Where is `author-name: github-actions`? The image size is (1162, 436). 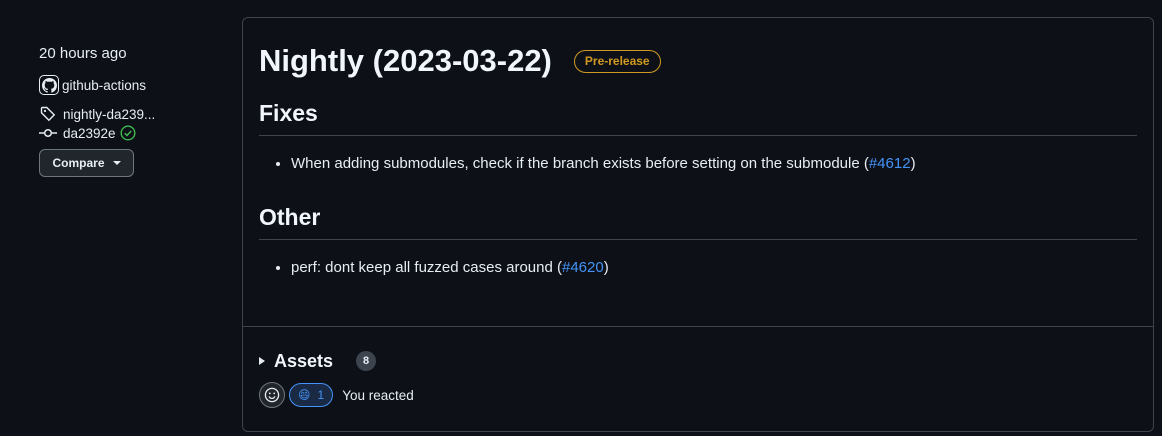 author-name: github-actions is located at coordinates (104, 85).